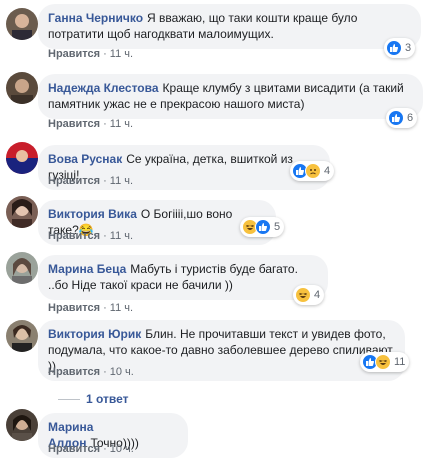 The width and height of the screenshot is (434, 462). Describe the element at coordinates (94, 334) in the screenshot. I see `comment-author: Виктория Юрик` at that location.